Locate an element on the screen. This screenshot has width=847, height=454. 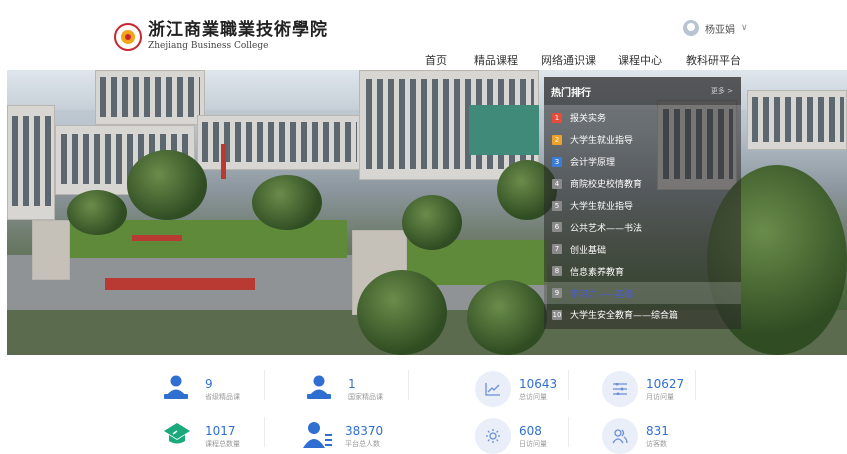
stat-value: 1 is located at coordinates (352, 383).